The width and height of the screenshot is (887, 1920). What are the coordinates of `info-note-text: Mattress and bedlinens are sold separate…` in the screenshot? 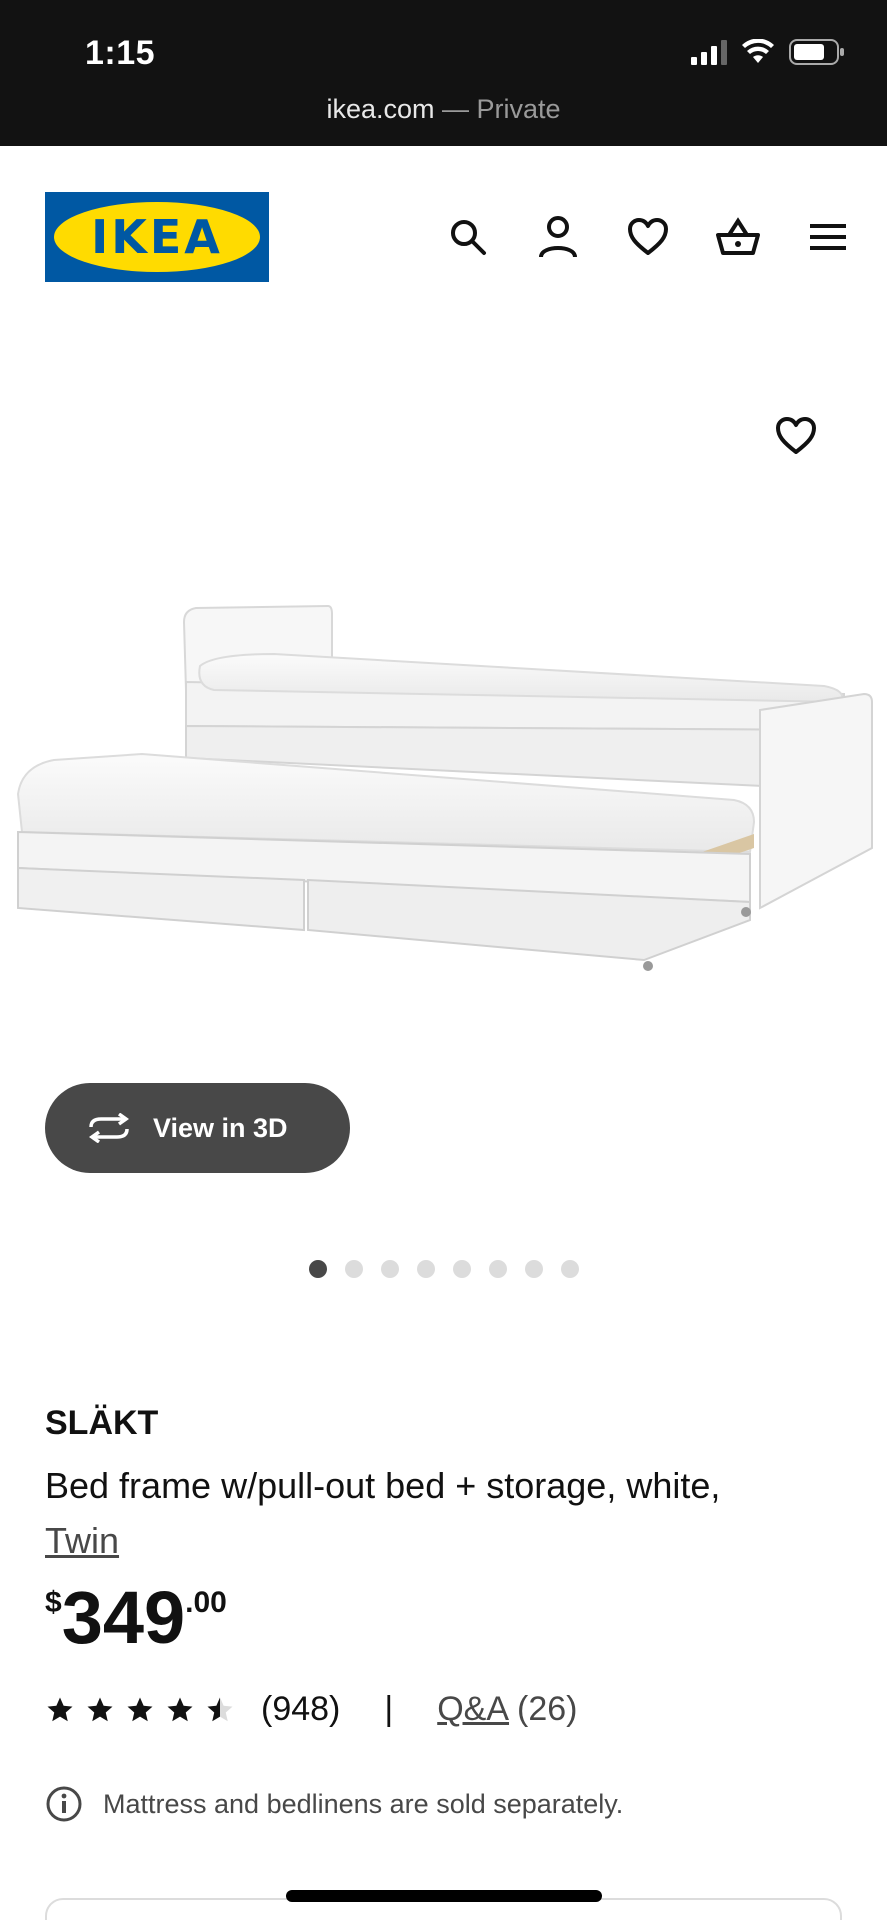 It's located at (363, 1803).